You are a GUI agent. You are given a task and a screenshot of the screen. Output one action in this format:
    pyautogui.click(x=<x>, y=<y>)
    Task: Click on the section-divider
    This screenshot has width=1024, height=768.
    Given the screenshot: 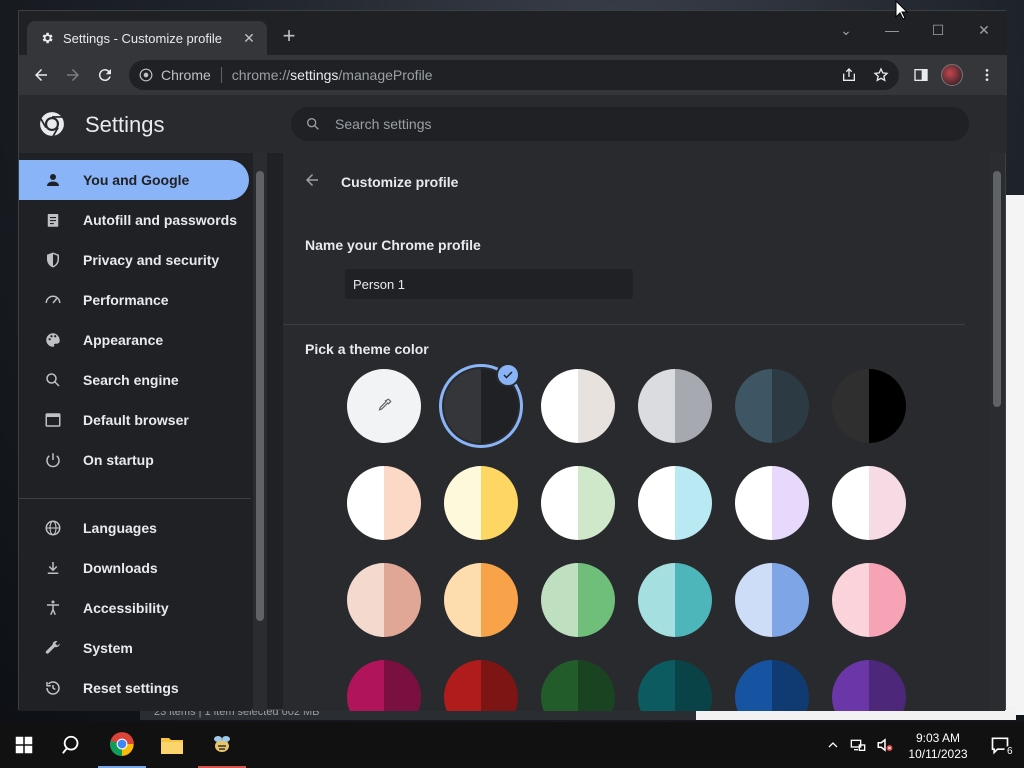 What is the action you would take?
    pyautogui.click(x=624, y=324)
    